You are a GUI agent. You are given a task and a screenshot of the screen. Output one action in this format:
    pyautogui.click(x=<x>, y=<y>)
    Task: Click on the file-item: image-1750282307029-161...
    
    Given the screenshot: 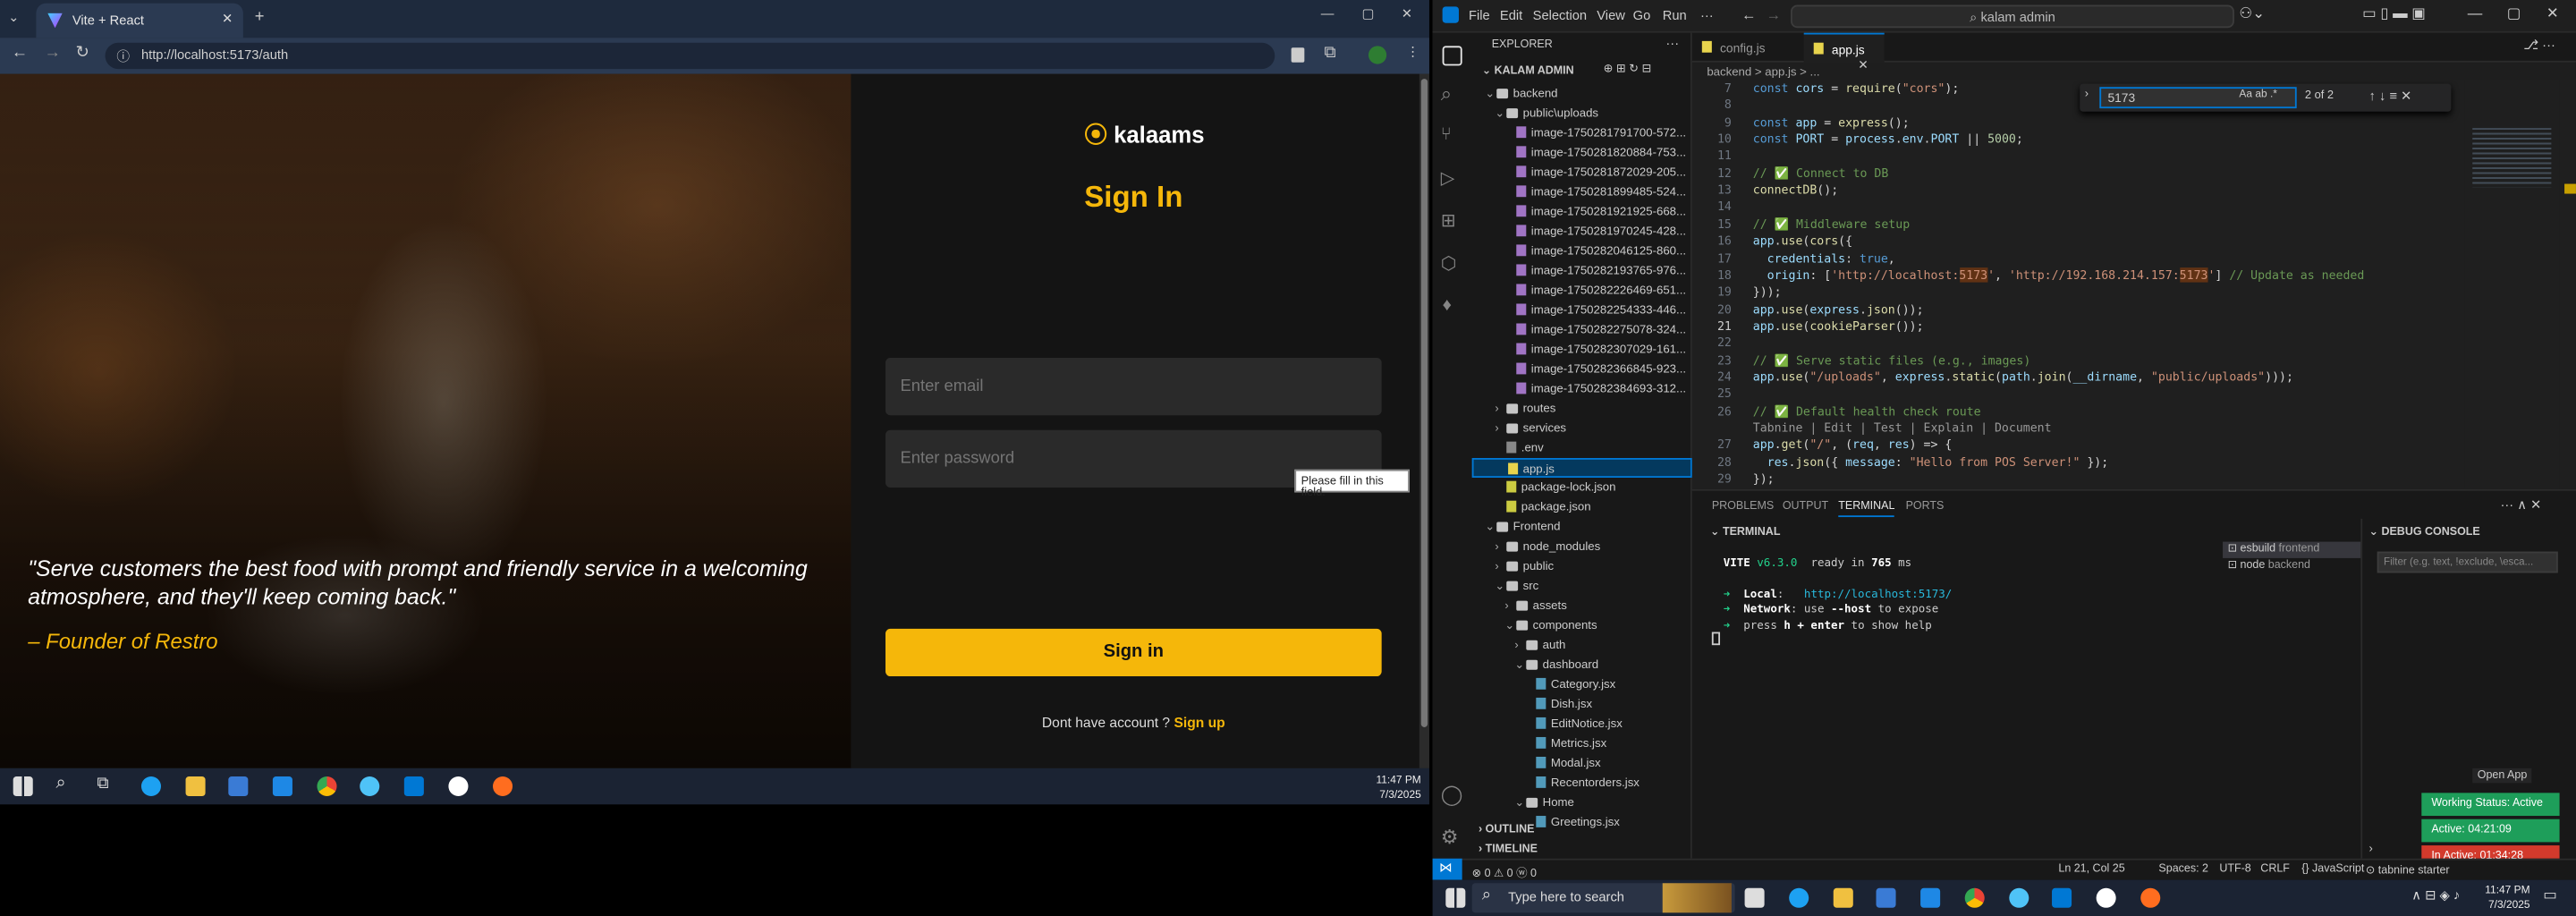 What is the action you would take?
    pyautogui.click(x=1582, y=350)
    